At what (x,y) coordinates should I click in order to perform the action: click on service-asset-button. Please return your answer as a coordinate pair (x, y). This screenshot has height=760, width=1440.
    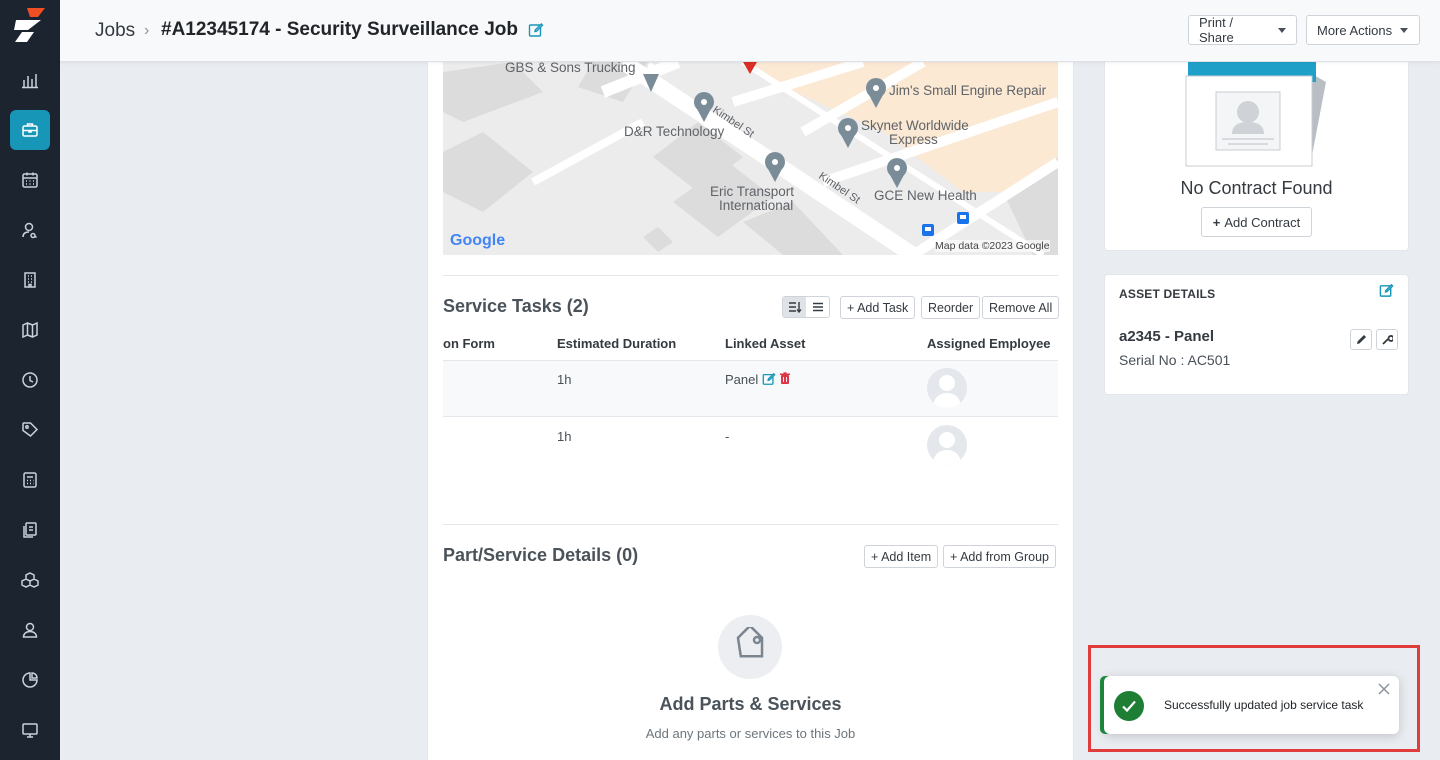
    Looking at the image, I should click on (1387, 339).